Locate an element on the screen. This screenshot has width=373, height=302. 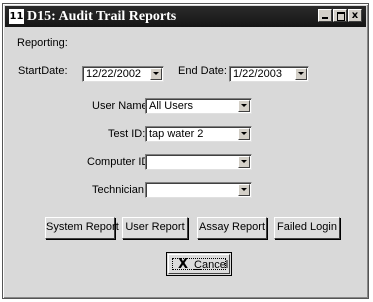
close-button: x is located at coordinates (355, 15).